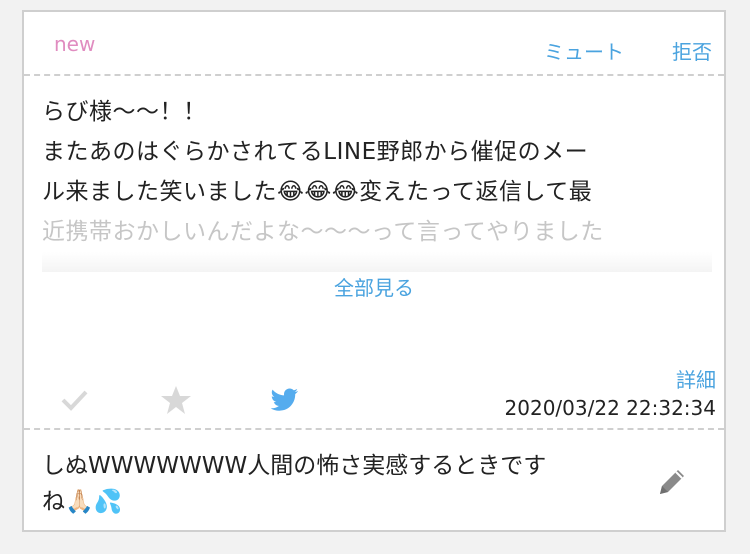  I want to click on twitter-icon, so click(284, 400).